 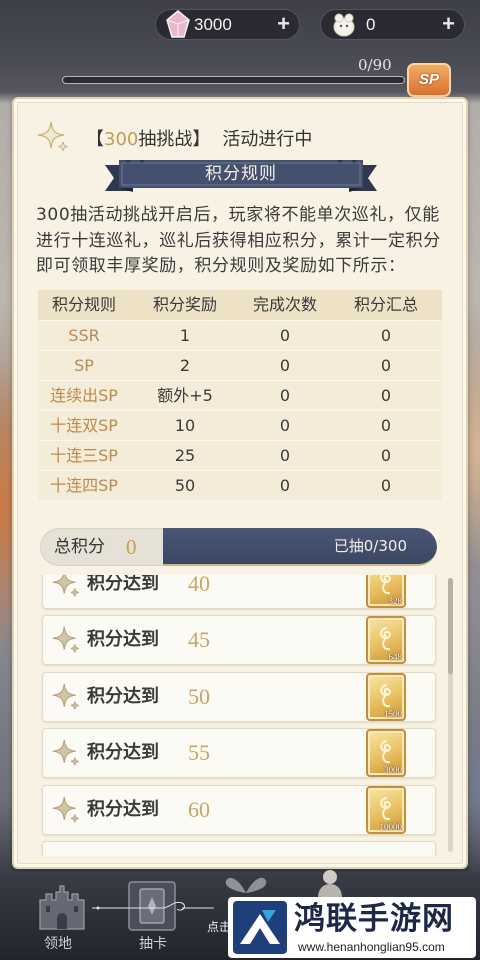 I want to click on table-header-row: 积分规则 积分奖励 完成次数 积分汇总, so click(x=240, y=305).